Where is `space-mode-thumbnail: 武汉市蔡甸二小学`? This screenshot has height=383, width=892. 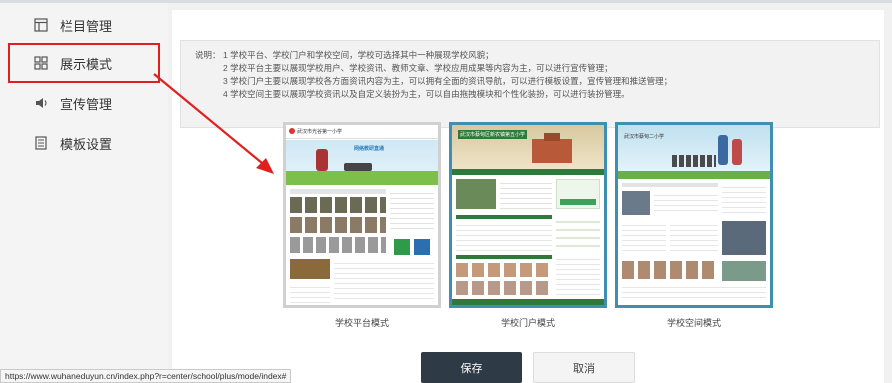
space-mode-thumbnail: 武汉市蔡甸二小学 is located at coordinates (694, 215).